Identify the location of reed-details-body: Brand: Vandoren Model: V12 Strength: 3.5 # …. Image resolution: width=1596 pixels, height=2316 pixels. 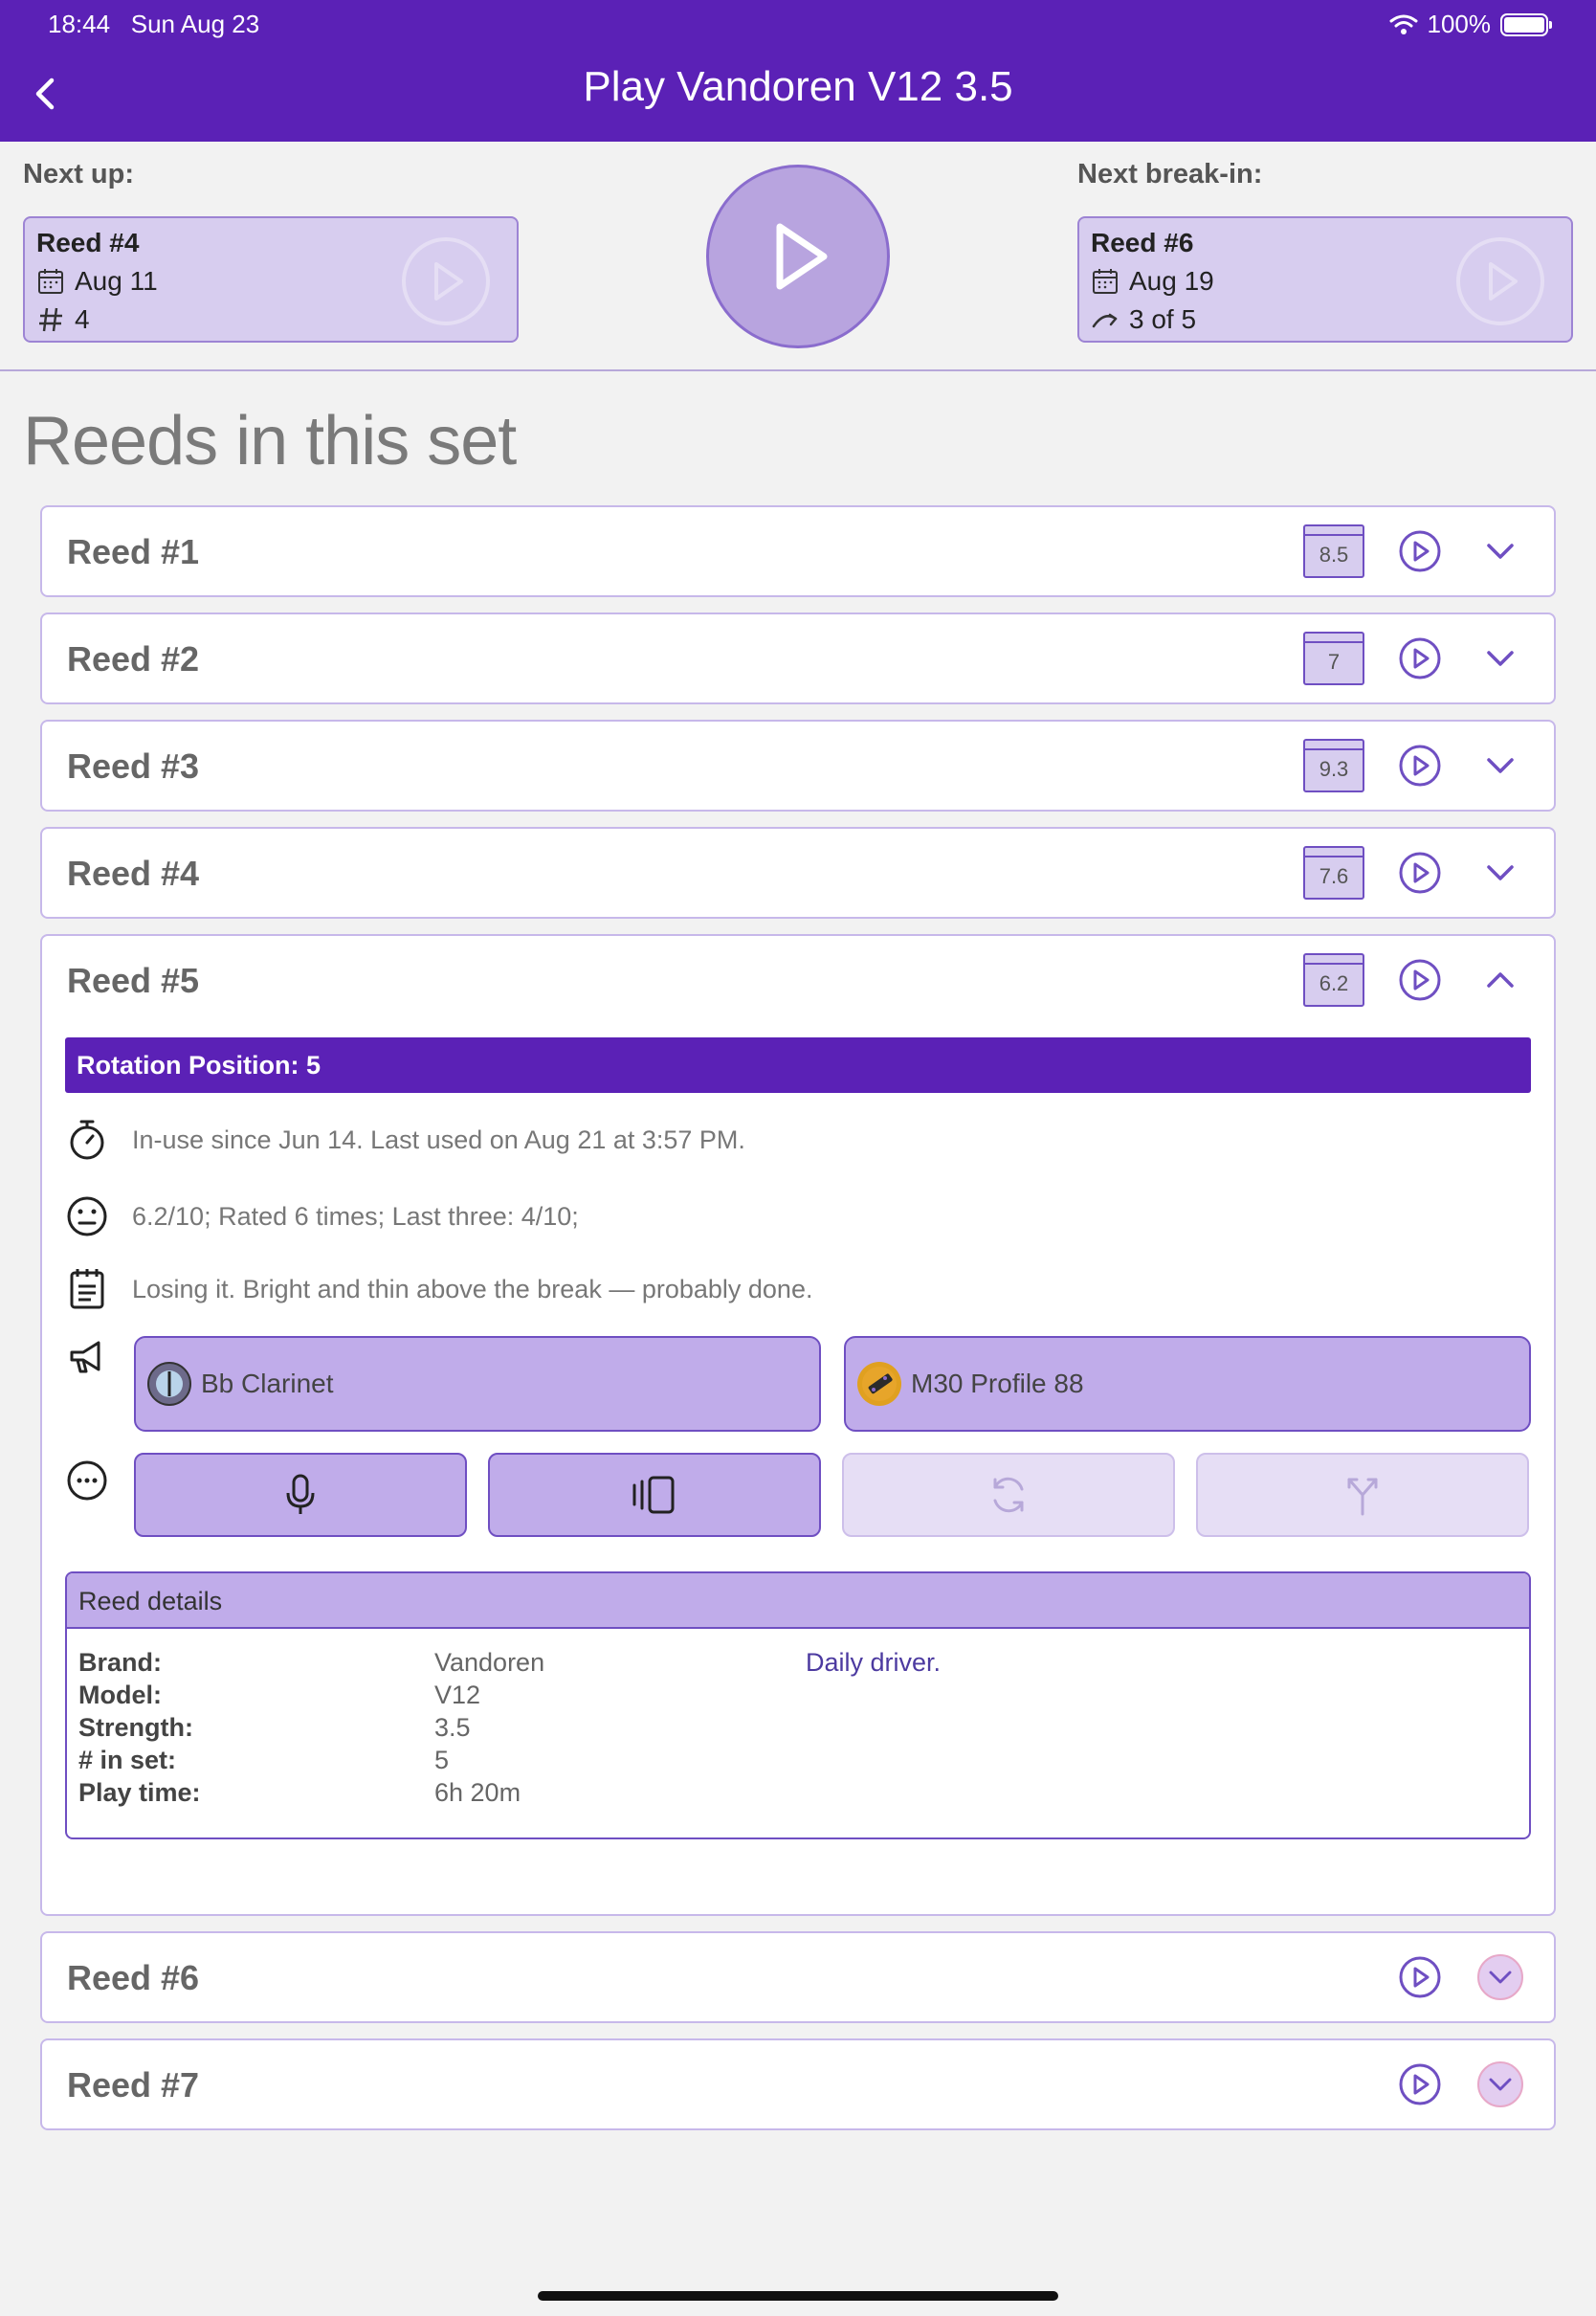
(798, 1730).